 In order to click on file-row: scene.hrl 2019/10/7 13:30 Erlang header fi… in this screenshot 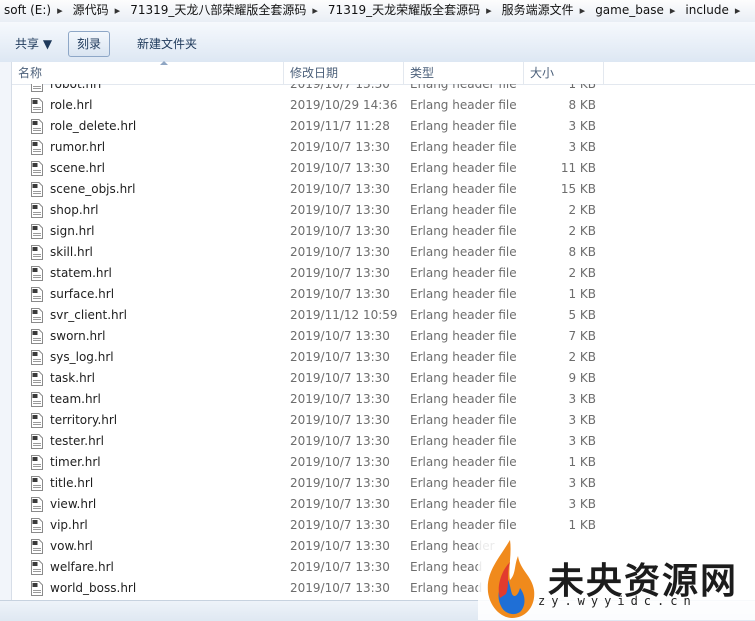, I will do `click(383, 168)`.